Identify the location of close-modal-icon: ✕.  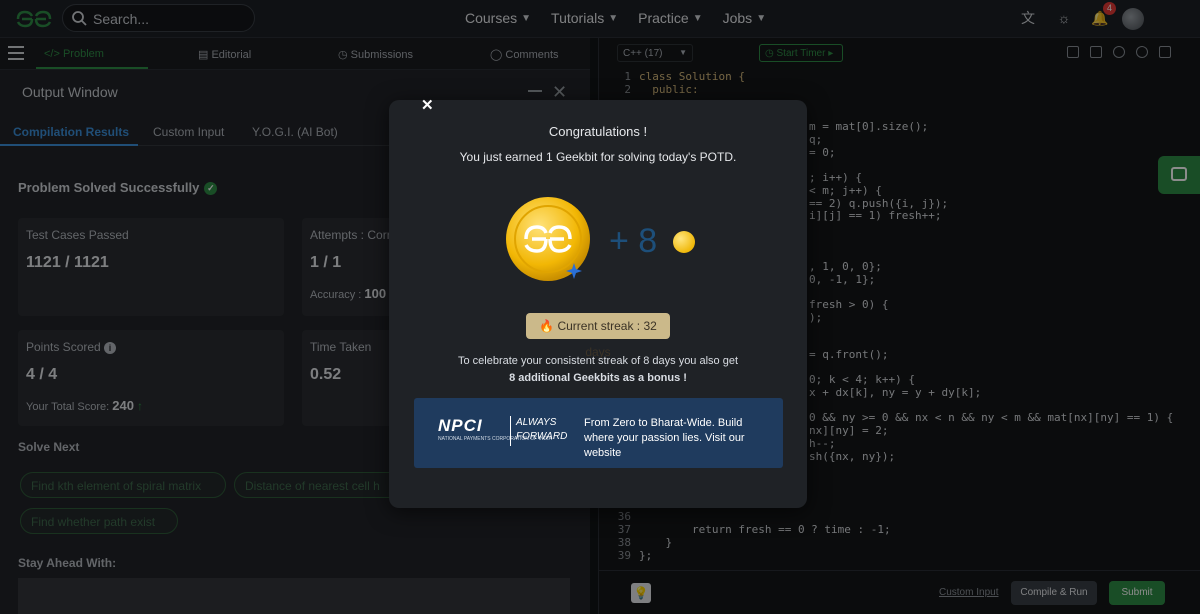
(427, 105).